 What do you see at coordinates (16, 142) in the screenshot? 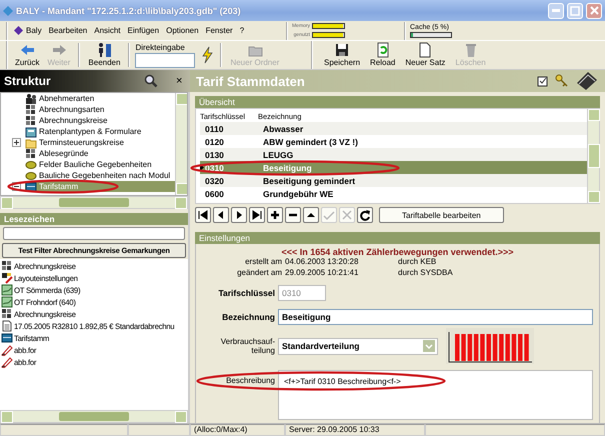
I see `expand-icon` at bounding box center [16, 142].